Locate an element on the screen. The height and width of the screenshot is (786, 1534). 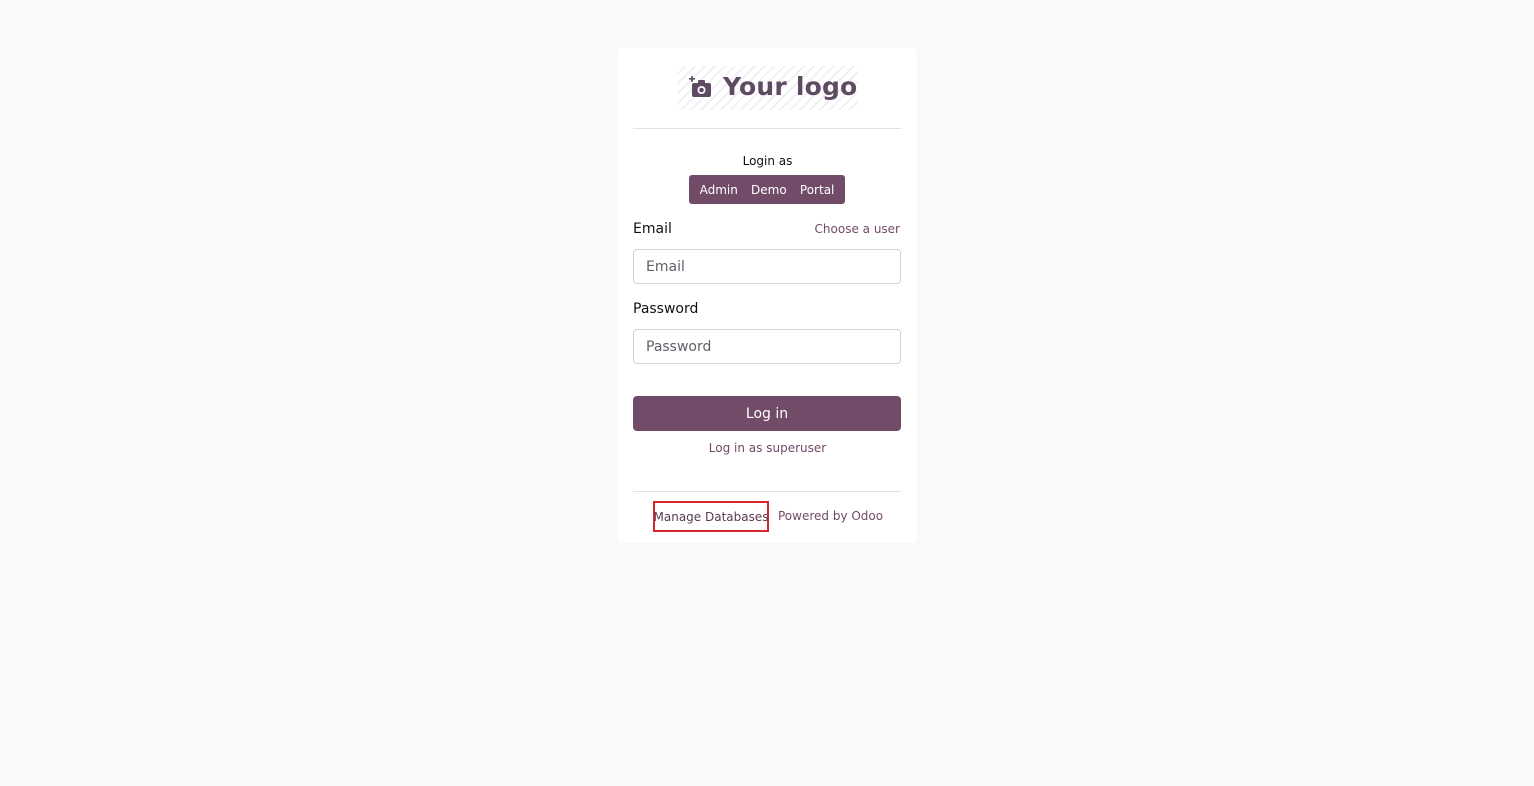
login-as-portal-button: Portal is located at coordinates (817, 190).